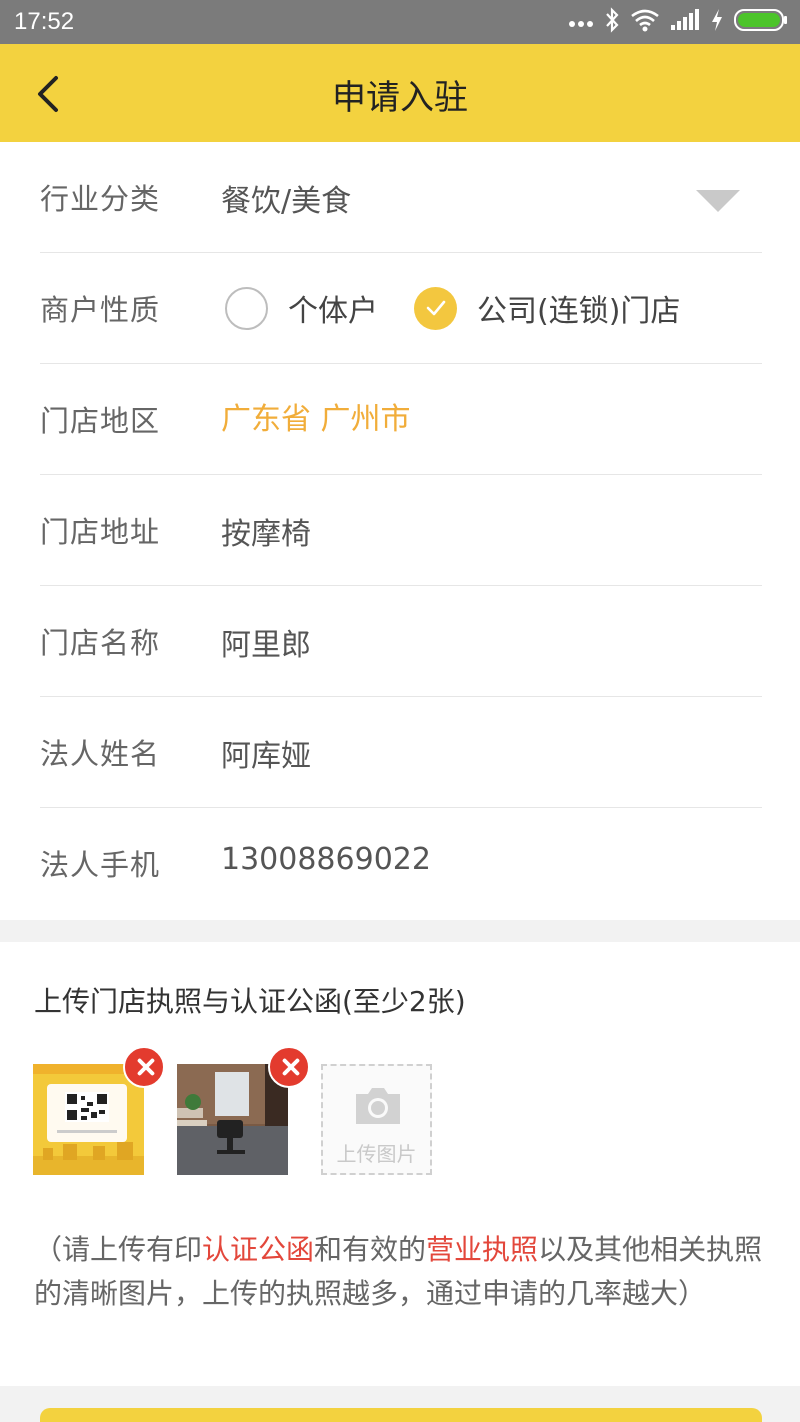 Image resolution: width=800 pixels, height=1422 pixels. What do you see at coordinates (685, 22) in the screenshot?
I see `signal-icon` at bounding box center [685, 22].